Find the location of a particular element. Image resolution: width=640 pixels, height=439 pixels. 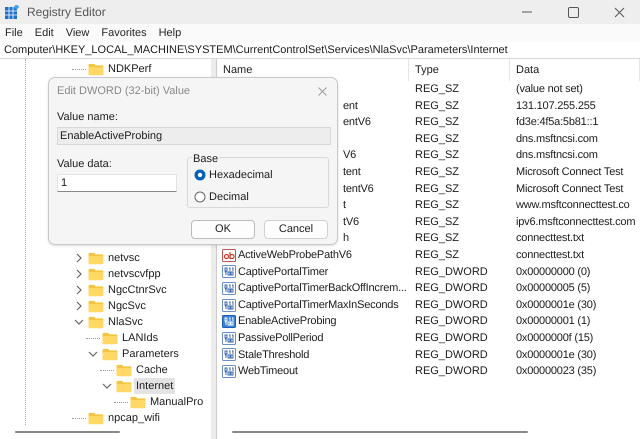

tree-item: netvscvfpp is located at coordinates (134, 274).